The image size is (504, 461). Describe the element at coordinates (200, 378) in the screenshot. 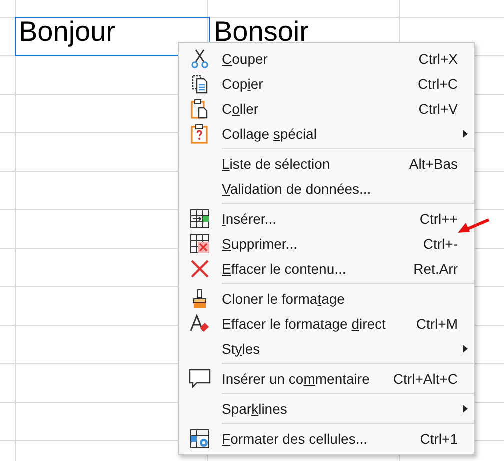

I see `comment-icon` at that location.